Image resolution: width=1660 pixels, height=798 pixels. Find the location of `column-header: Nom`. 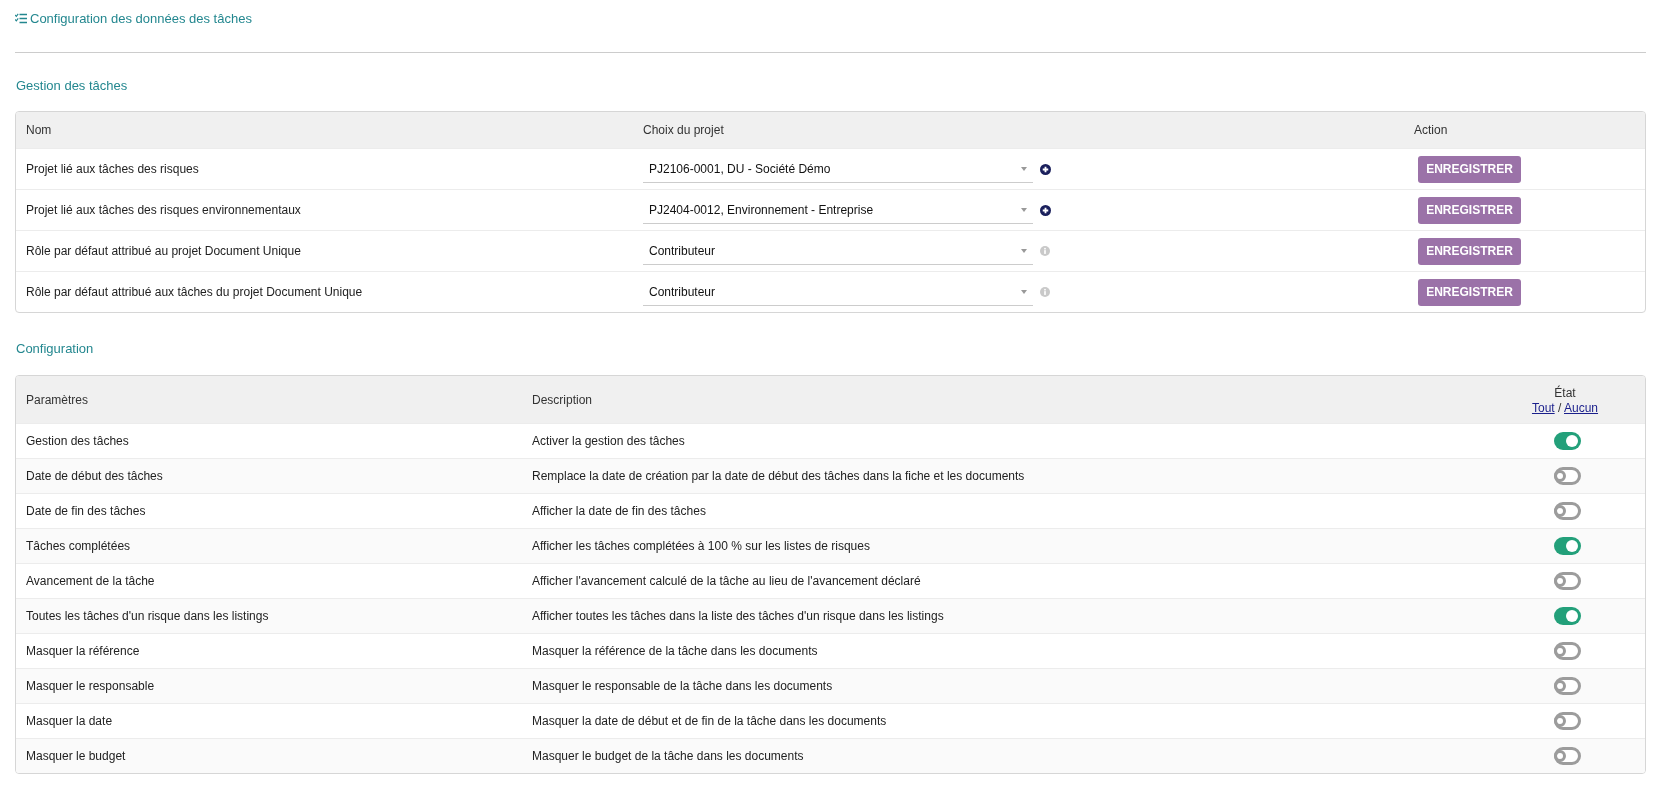

column-header: Nom is located at coordinates (324, 130).